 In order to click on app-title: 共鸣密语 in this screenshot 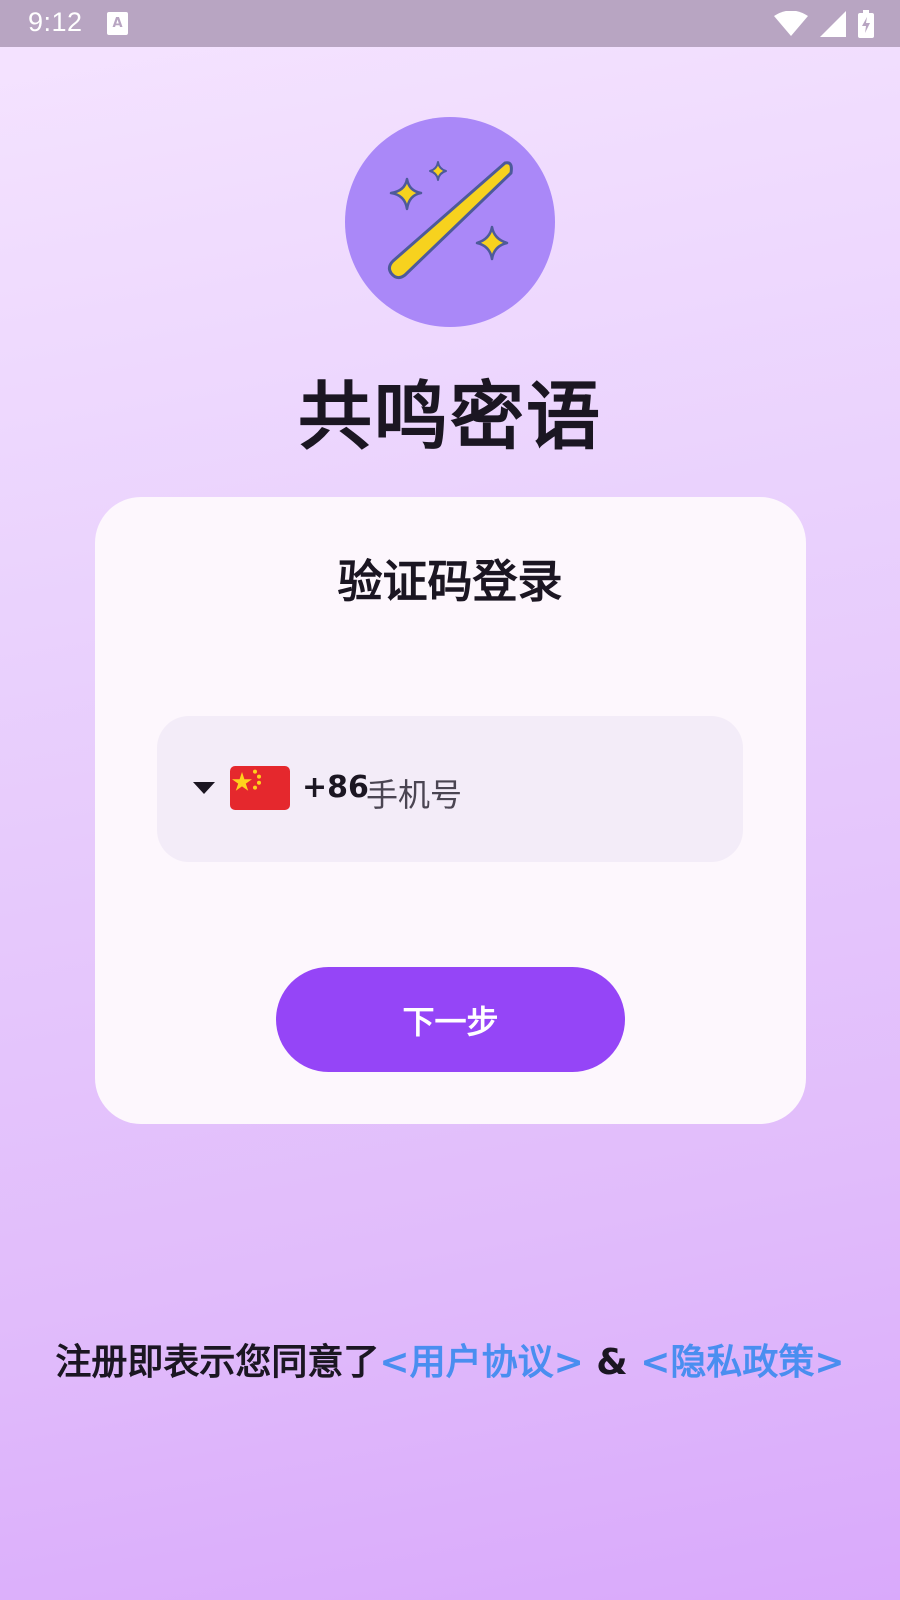, I will do `click(450, 417)`.